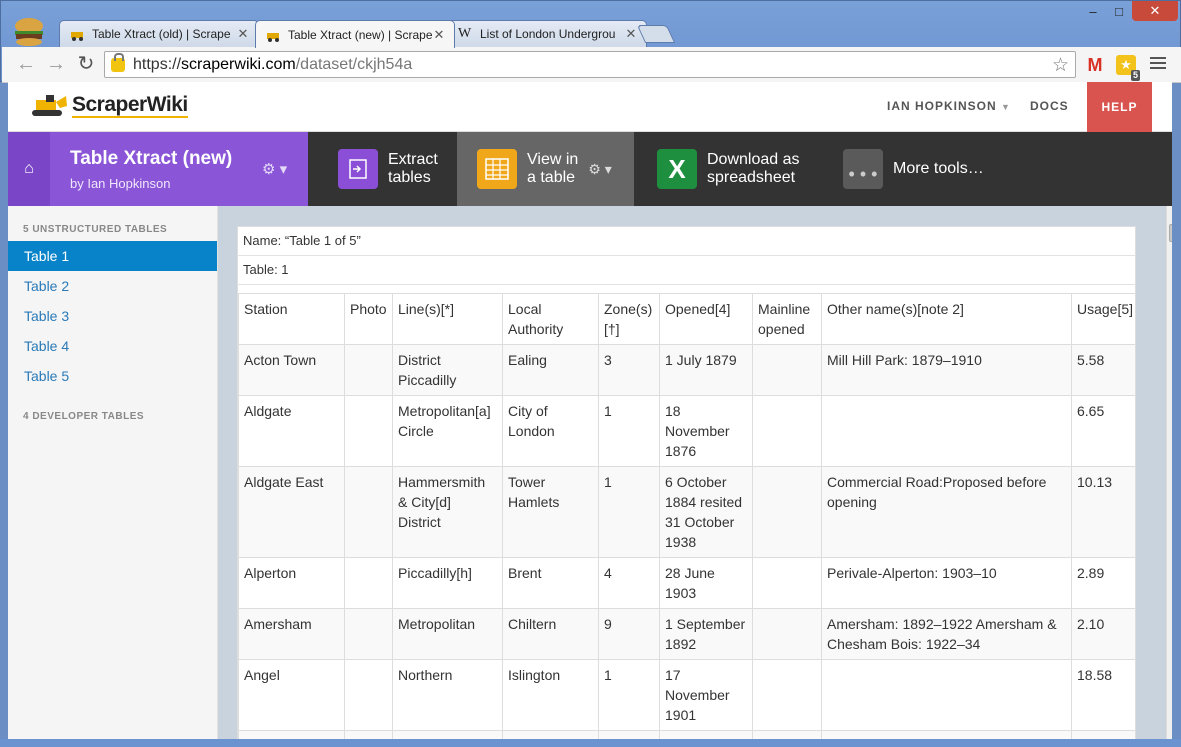 The width and height of the screenshot is (1181, 747). I want to click on column-header: Zone(s)[†], so click(629, 319).